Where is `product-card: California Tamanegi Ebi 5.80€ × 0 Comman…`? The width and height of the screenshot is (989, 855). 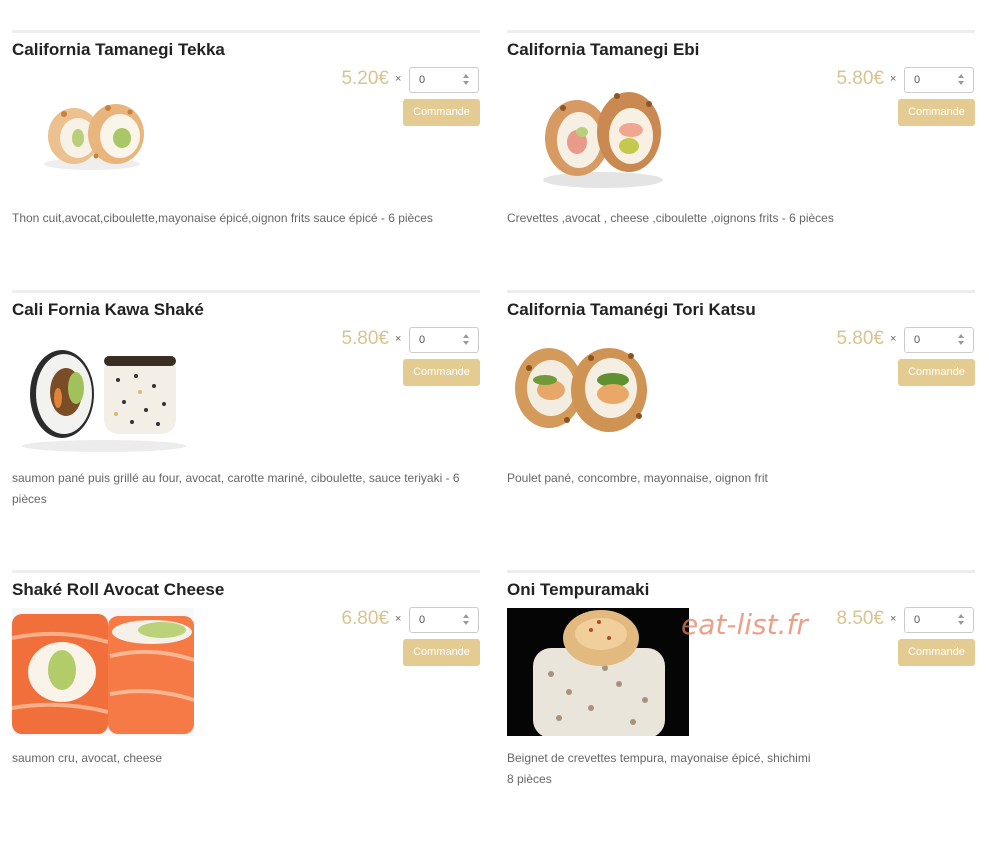
product-card: California Tamanegi Ebi 5.80€ × 0 Comman… is located at coordinates (741, 160).